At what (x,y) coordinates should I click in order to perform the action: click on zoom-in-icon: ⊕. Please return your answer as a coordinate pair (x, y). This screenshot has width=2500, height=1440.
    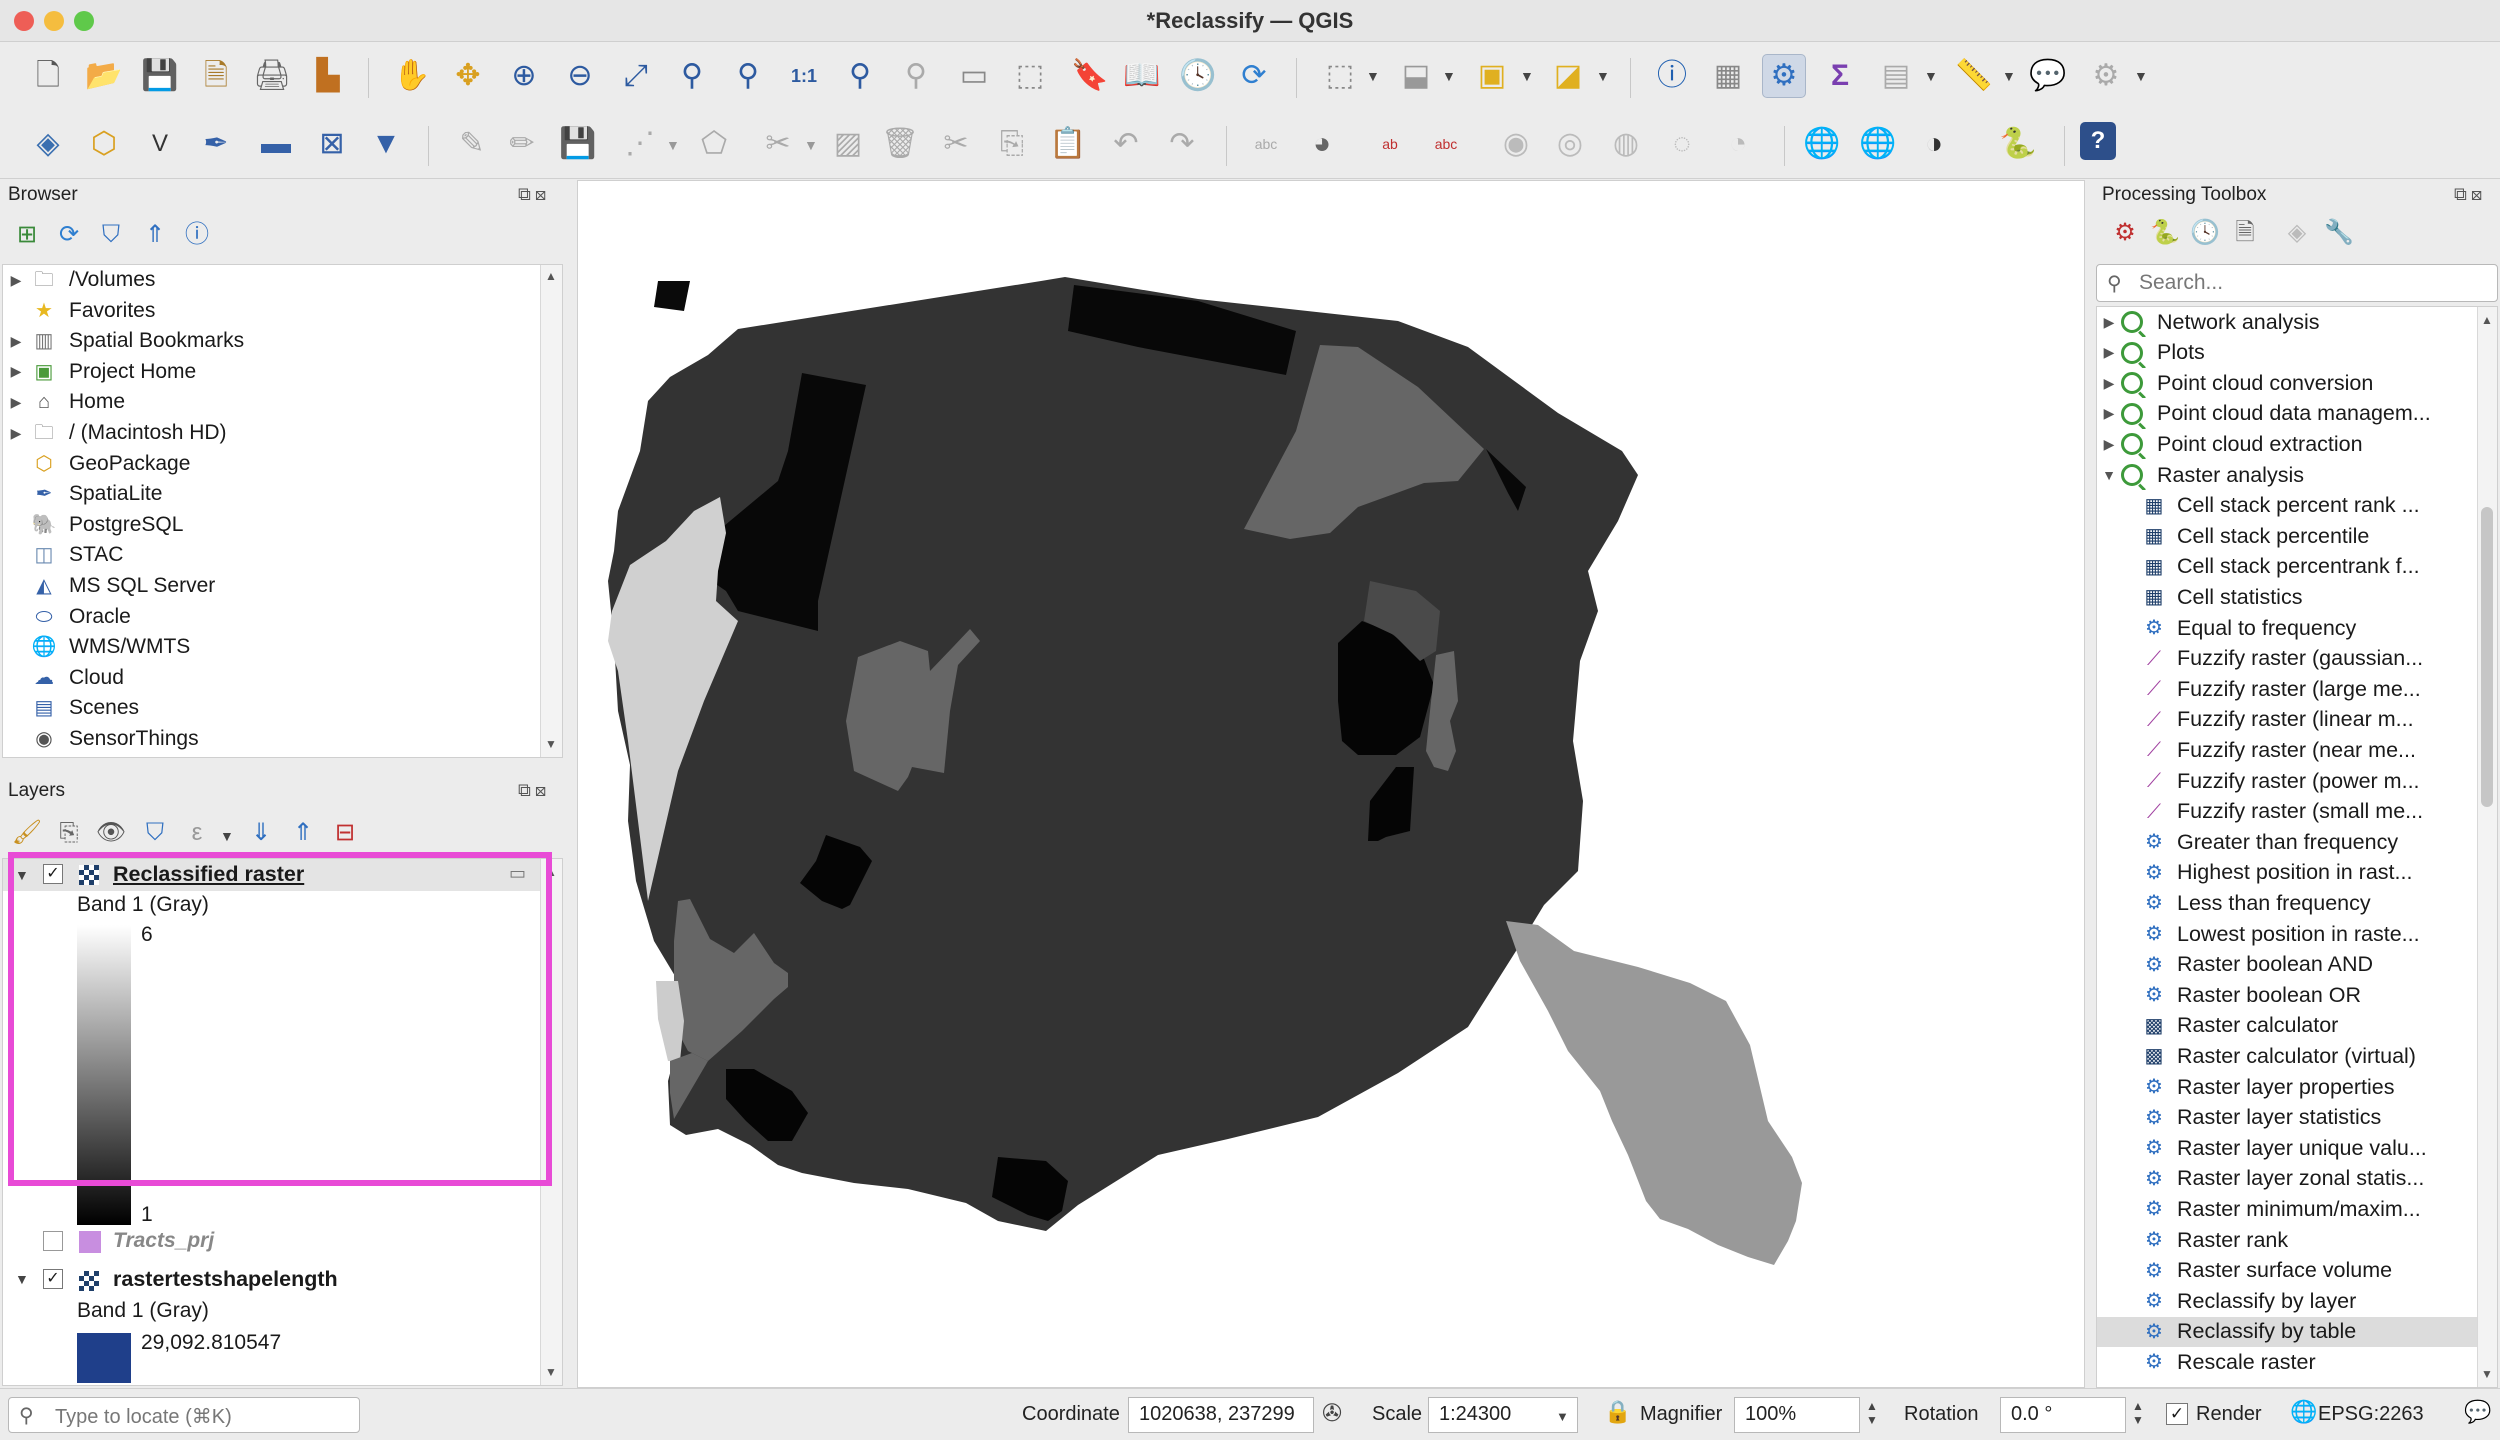
    Looking at the image, I should click on (524, 76).